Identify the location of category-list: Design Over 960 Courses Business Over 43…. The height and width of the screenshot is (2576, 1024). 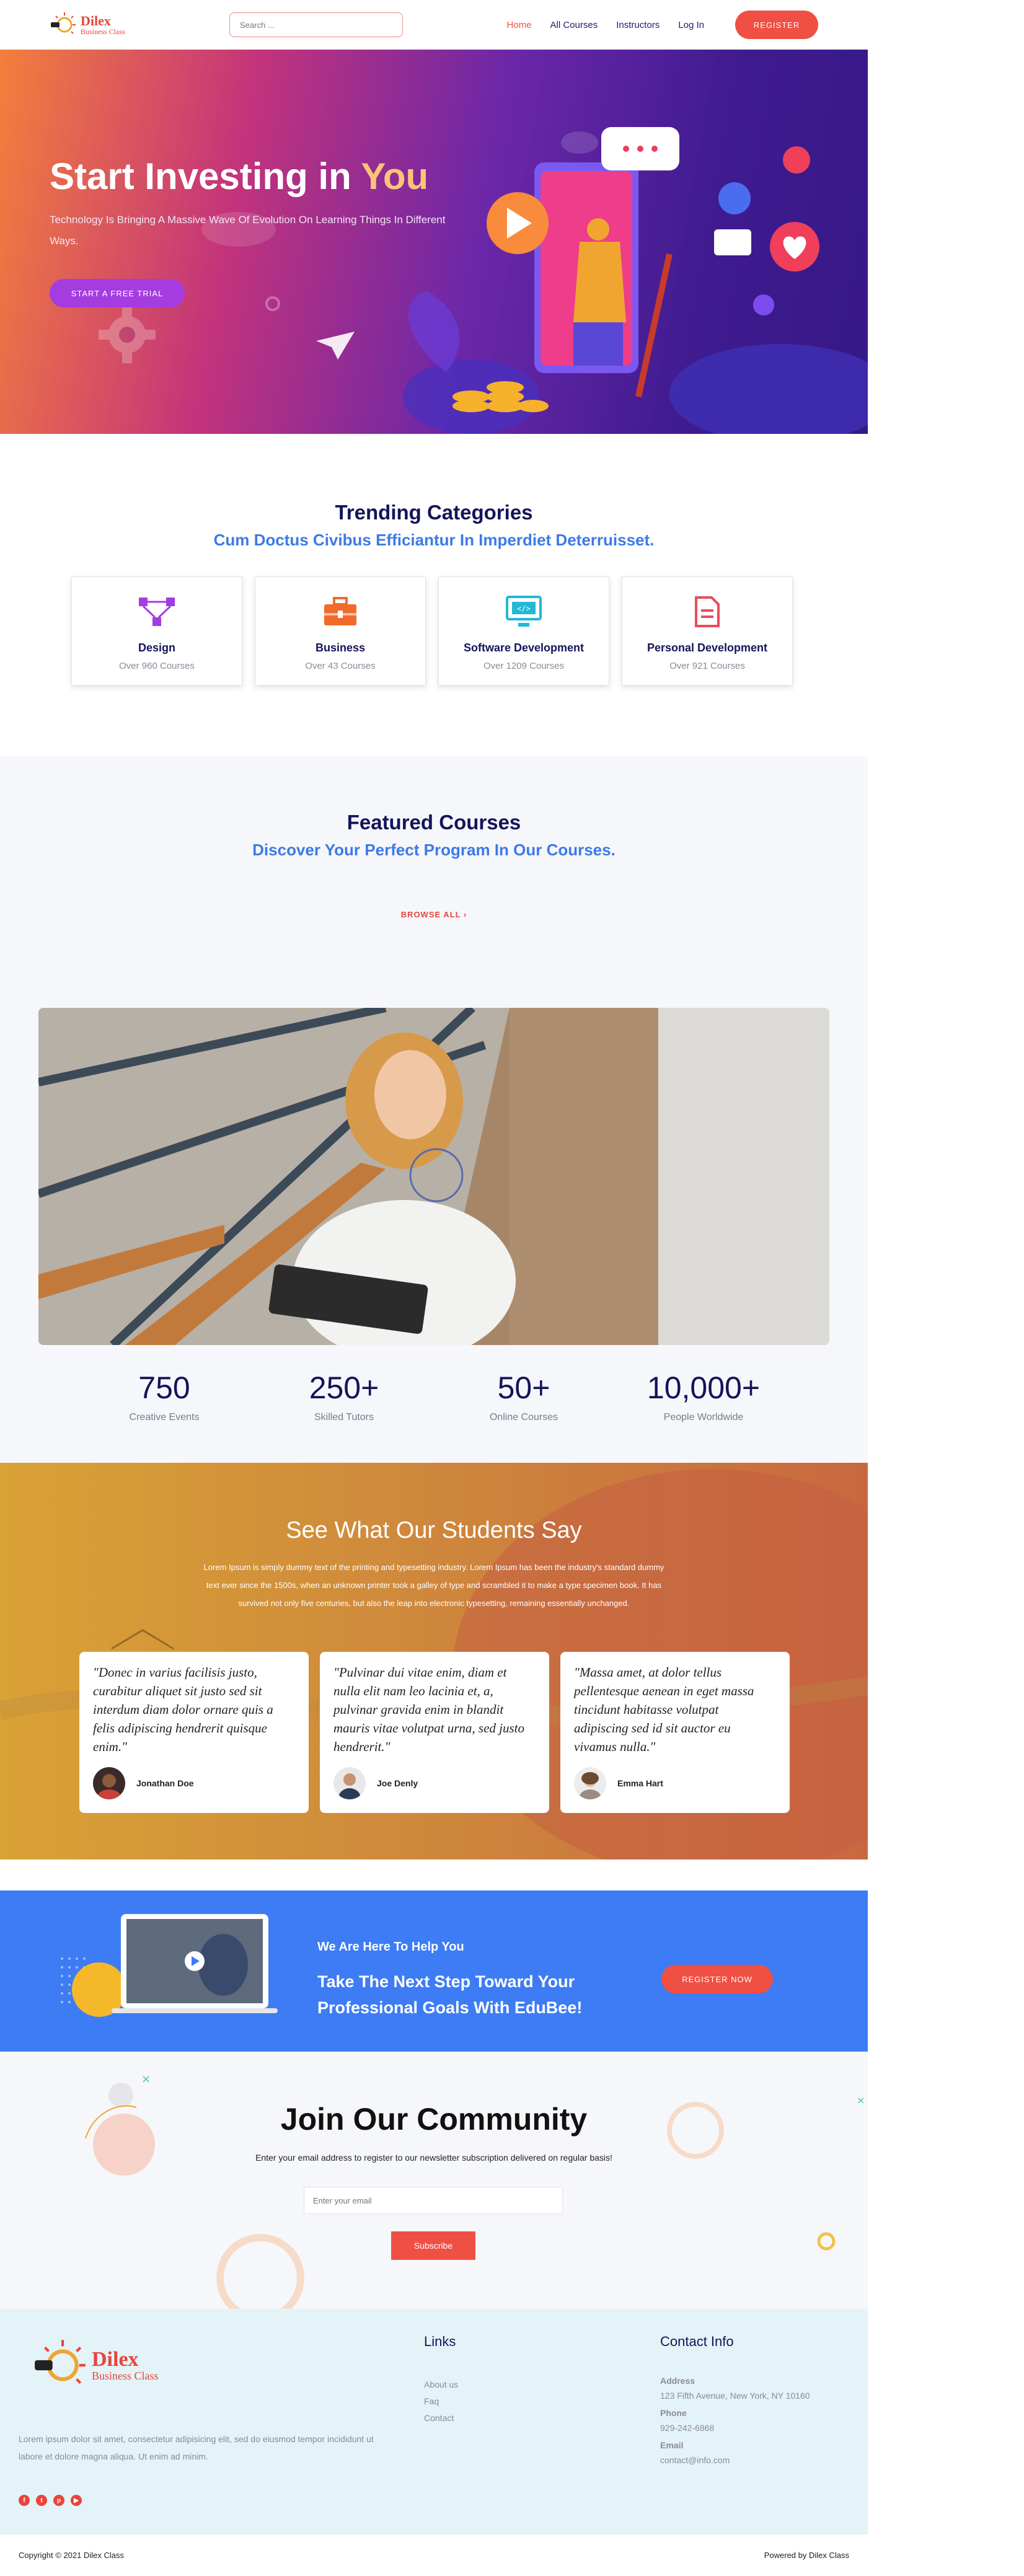
(432, 631).